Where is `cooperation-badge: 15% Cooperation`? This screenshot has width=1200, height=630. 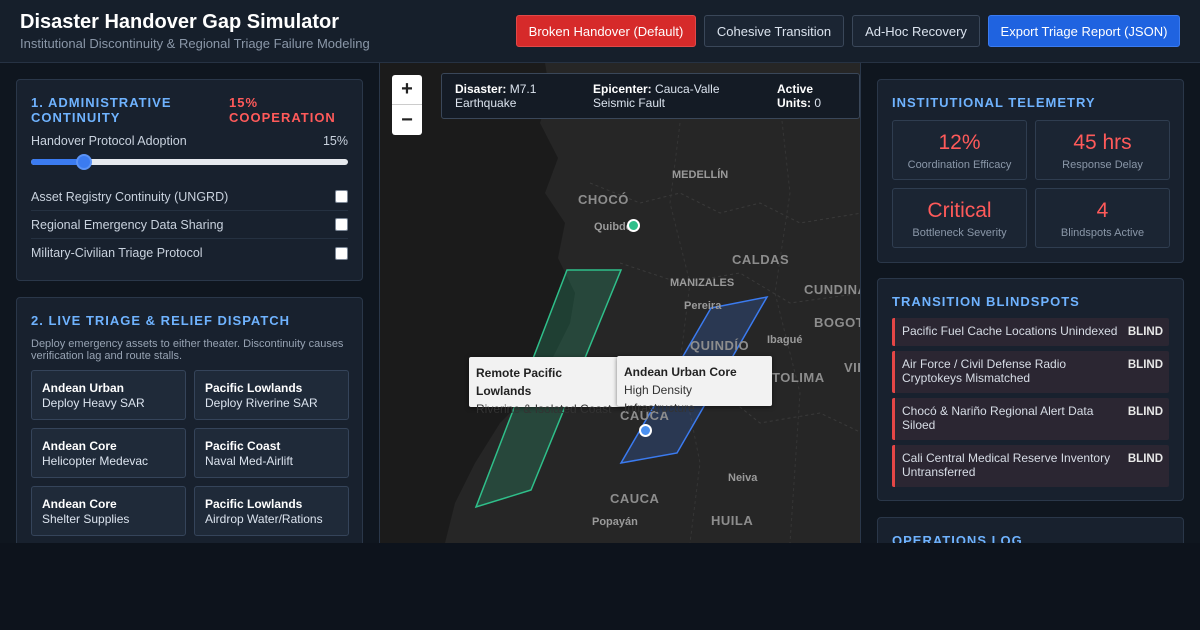 cooperation-badge: 15% Cooperation is located at coordinates (282, 110).